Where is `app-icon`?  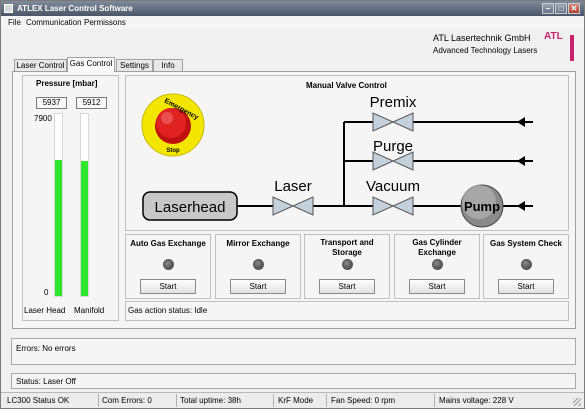
app-icon is located at coordinates (8, 8).